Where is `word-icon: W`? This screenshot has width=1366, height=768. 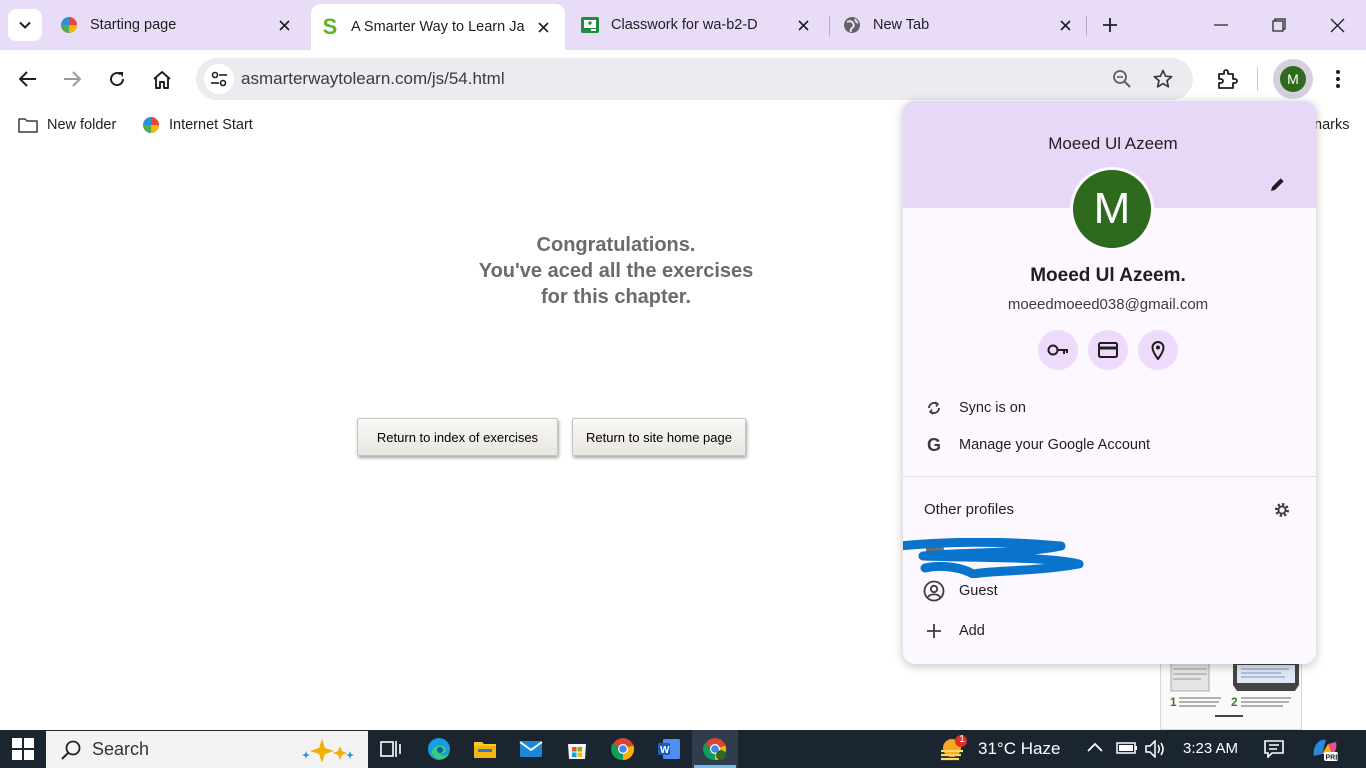
word-icon: W is located at coordinates (669, 749).